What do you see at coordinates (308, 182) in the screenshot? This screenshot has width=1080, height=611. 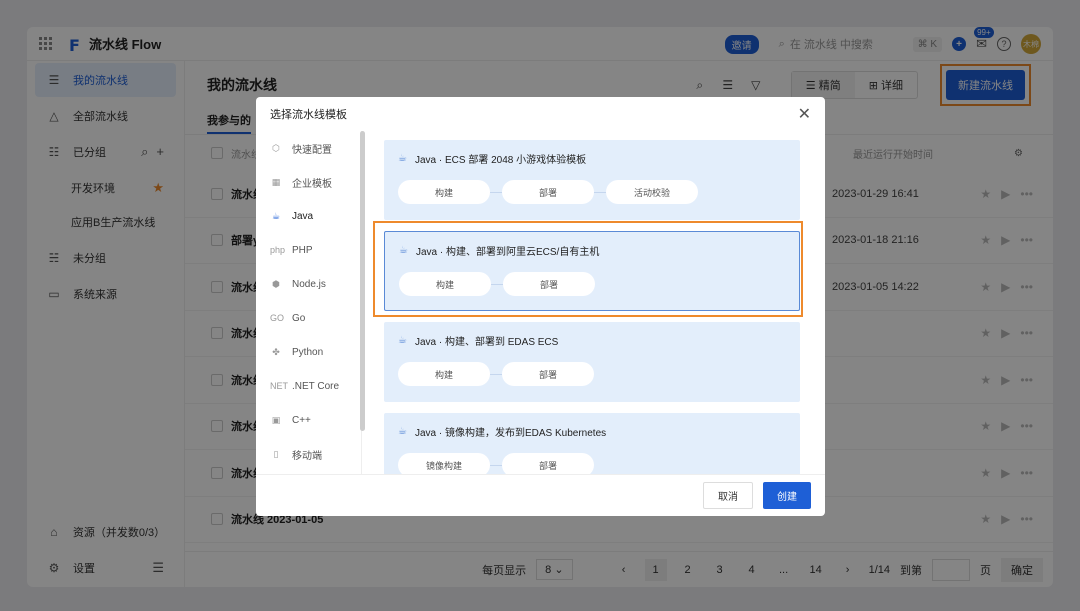 I see `category-enterprise: ▦ 企业模板` at bounding box center [308, 182].